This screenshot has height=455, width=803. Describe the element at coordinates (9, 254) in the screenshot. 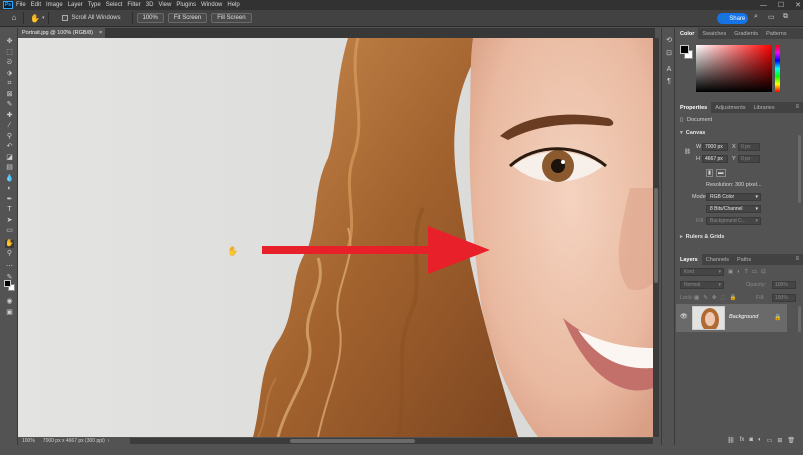

I see `zoom-tool-icon: ⚲` at that location.